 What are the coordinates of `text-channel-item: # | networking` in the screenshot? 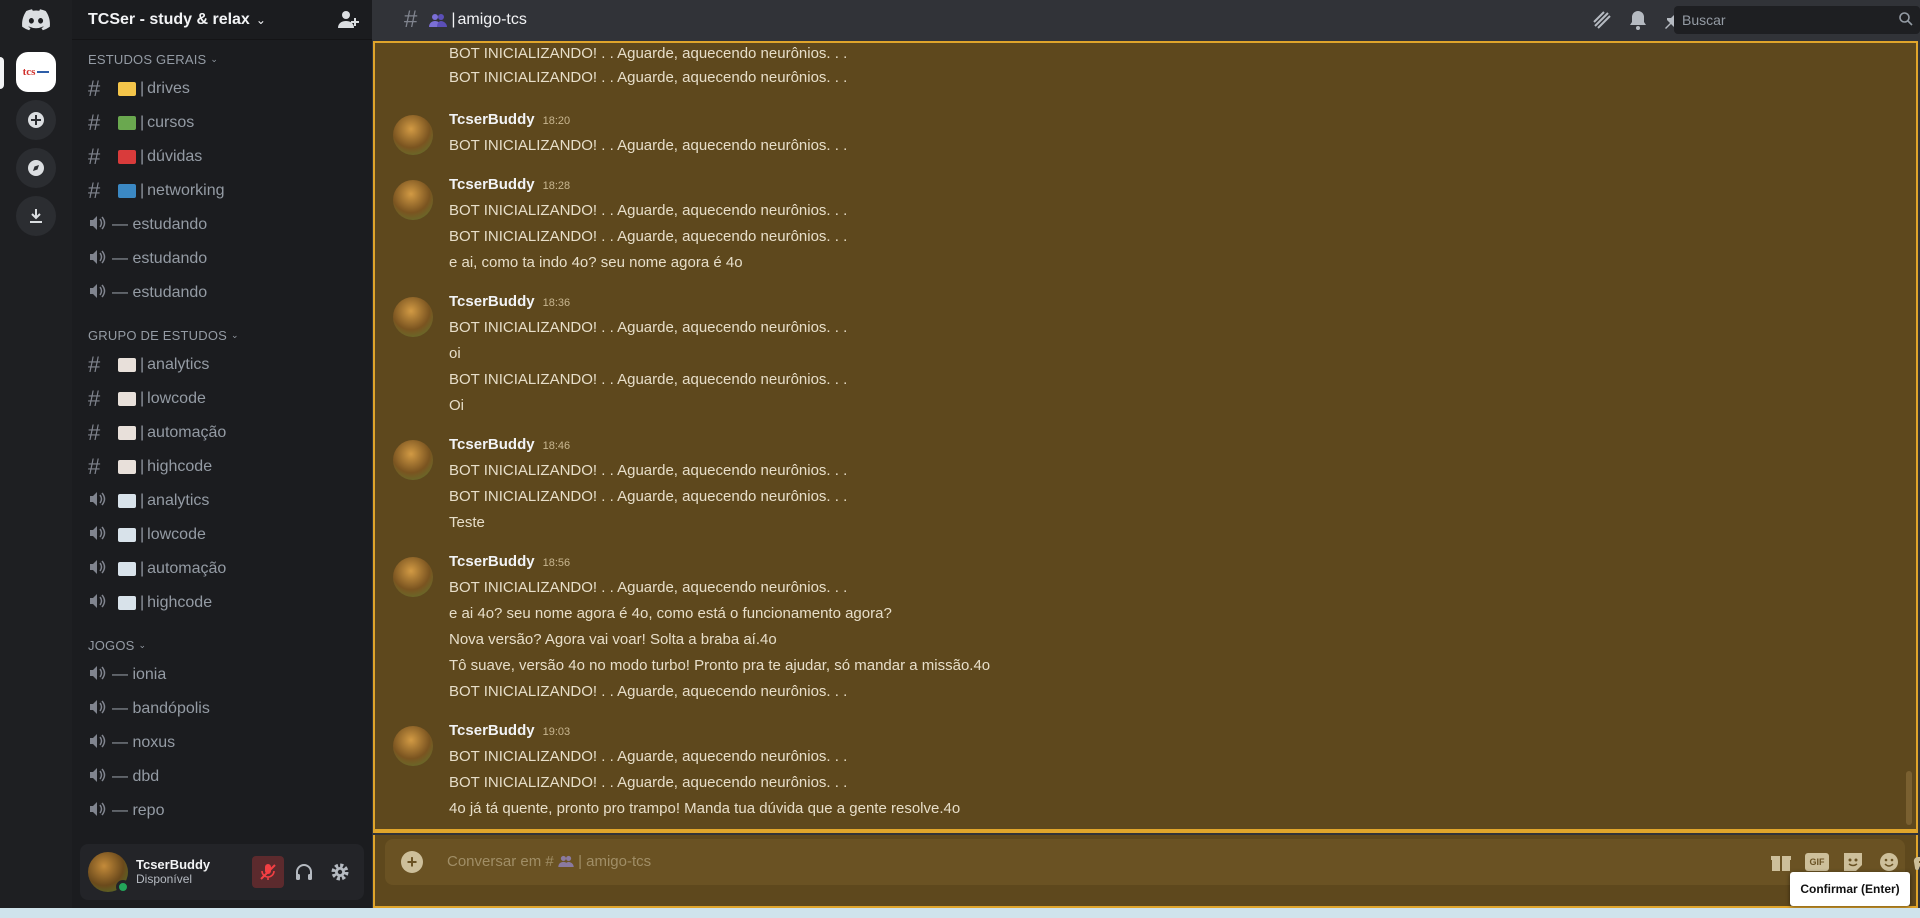 It's located at (222, 191).